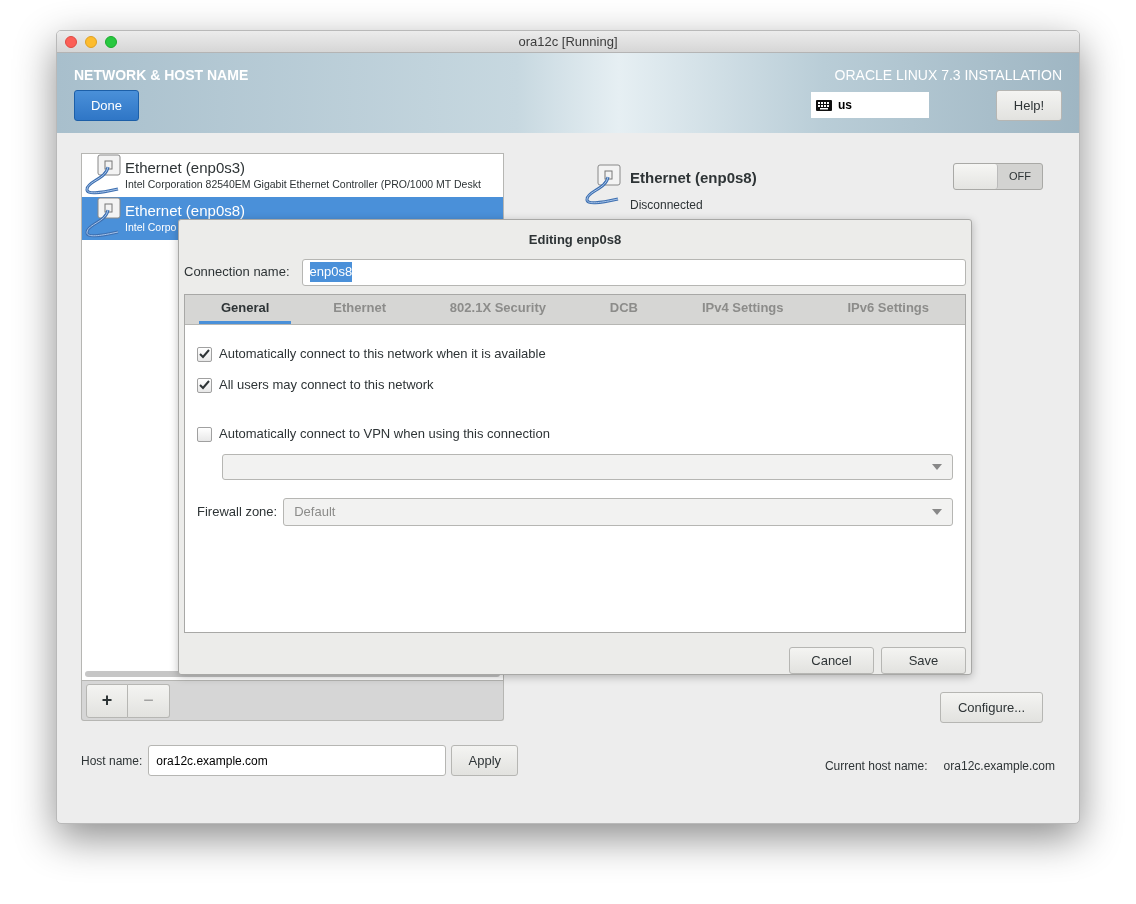  I want to click on toggle-label: OFF, so click(1020, 177).